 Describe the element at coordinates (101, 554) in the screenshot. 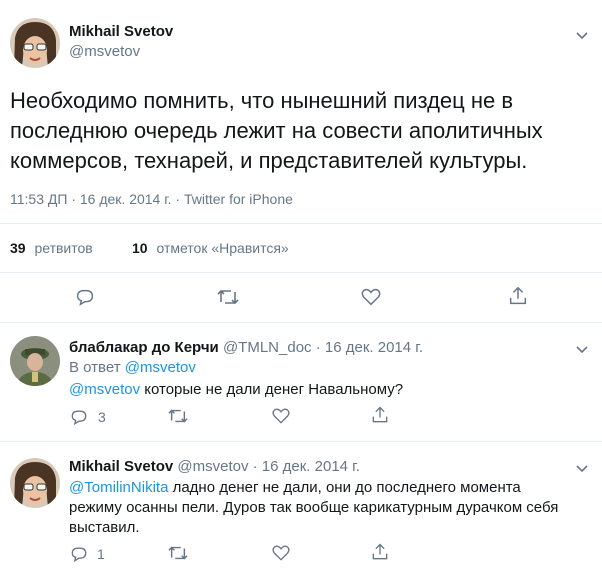

I see `reply-count: 1` at that location.